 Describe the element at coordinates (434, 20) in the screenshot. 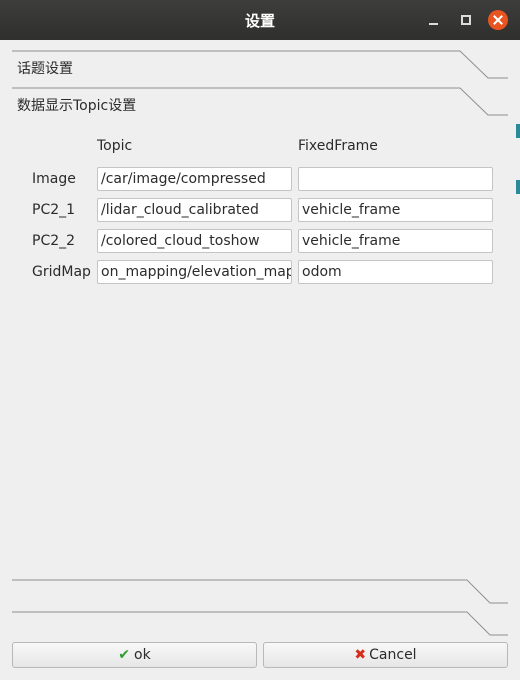

I see `minimize-icon` at that location.